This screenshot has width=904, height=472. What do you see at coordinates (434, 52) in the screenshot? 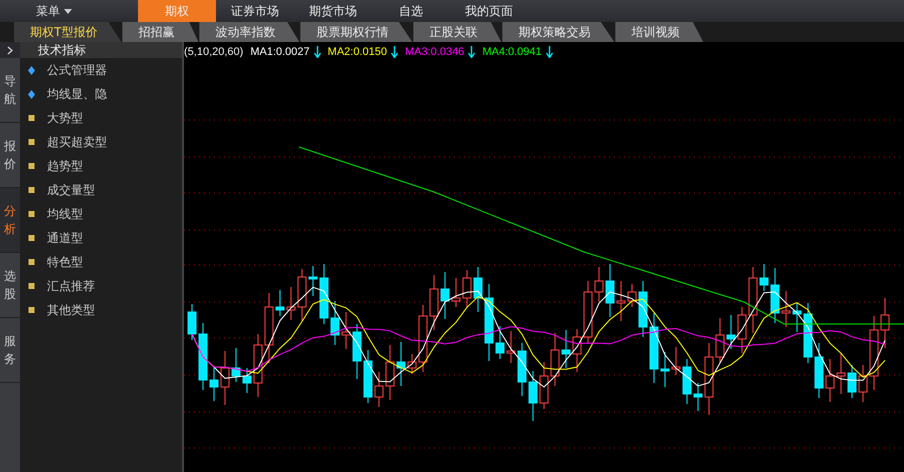
I see `ma-value: MA3:0.0346` at bounding box center [434, 52].